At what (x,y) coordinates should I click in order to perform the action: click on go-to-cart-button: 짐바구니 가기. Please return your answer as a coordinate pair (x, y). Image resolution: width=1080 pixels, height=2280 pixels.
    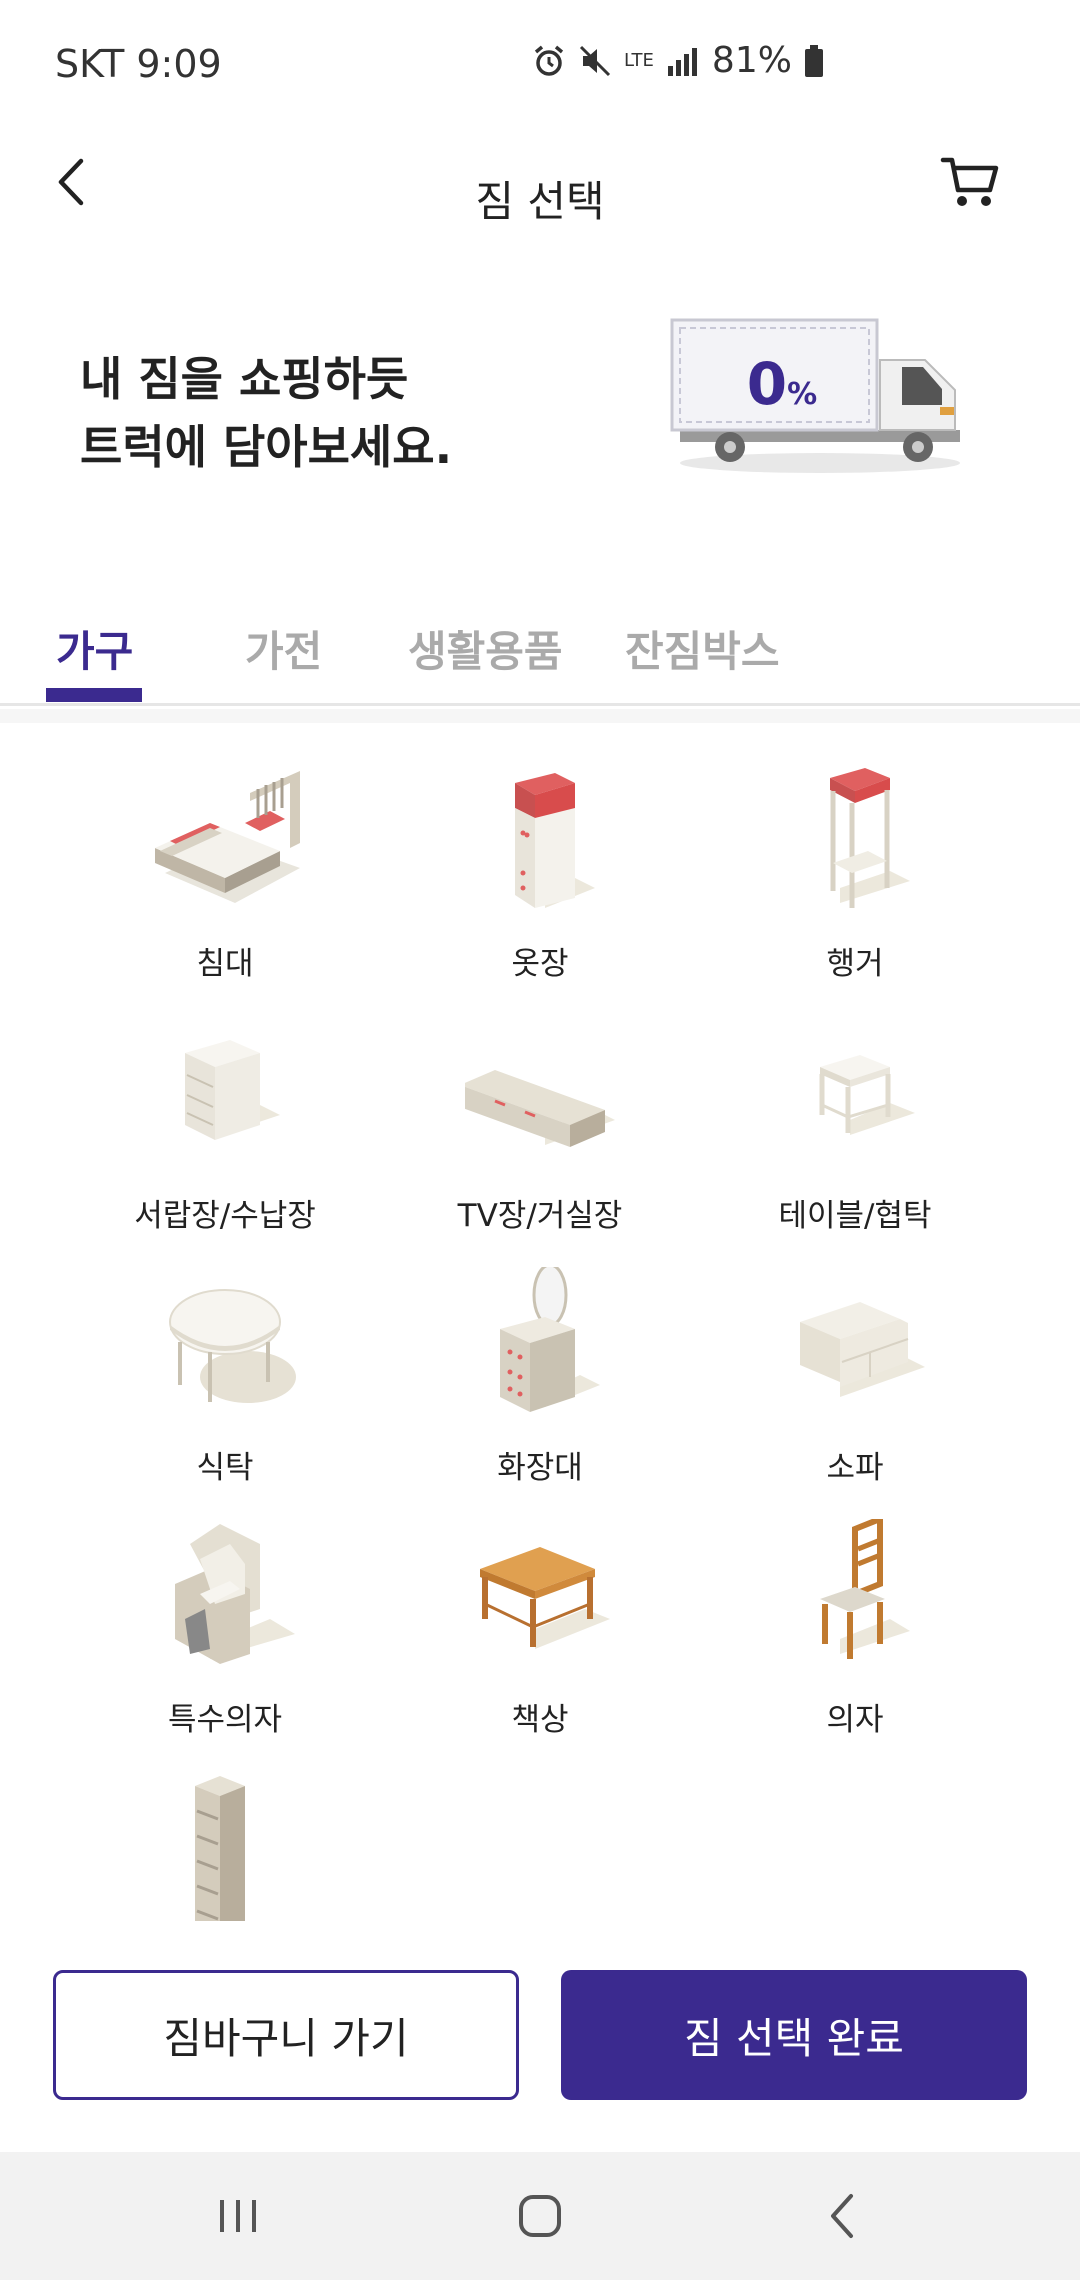
    Looking at the image, I should click on (286, 2035).